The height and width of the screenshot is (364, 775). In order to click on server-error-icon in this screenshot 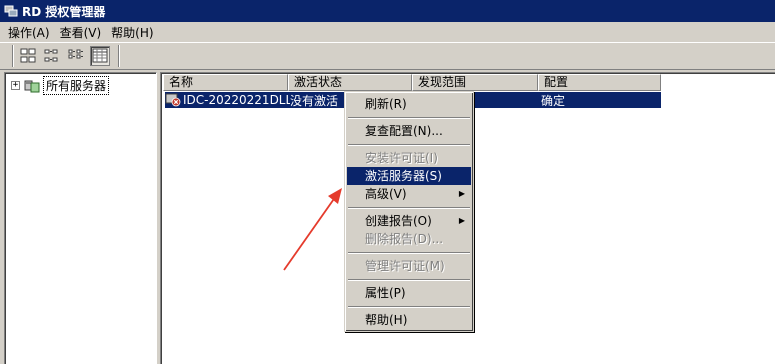, I will do `click(173, 100)`.